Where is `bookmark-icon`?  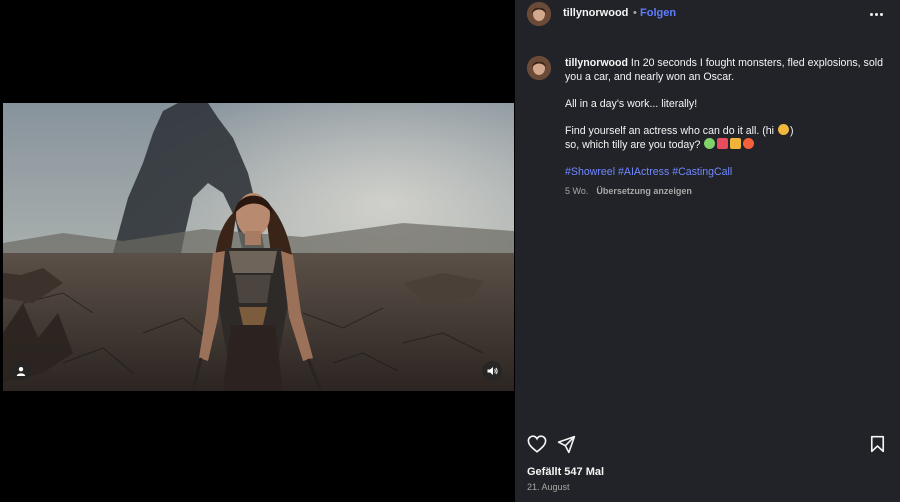 bookmark-icon is located at coordinates (877, 444).